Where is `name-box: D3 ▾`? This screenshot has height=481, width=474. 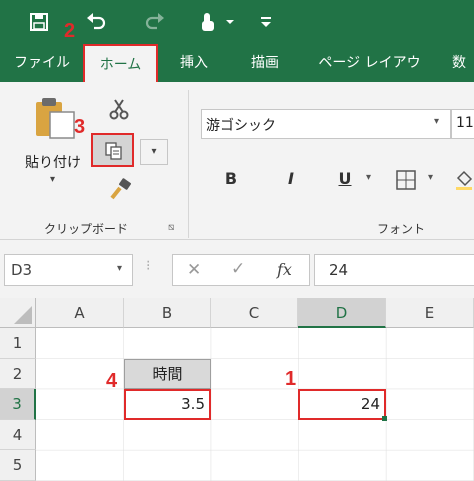
name-box: D3 ▾ is located at coordinates (68, 270).